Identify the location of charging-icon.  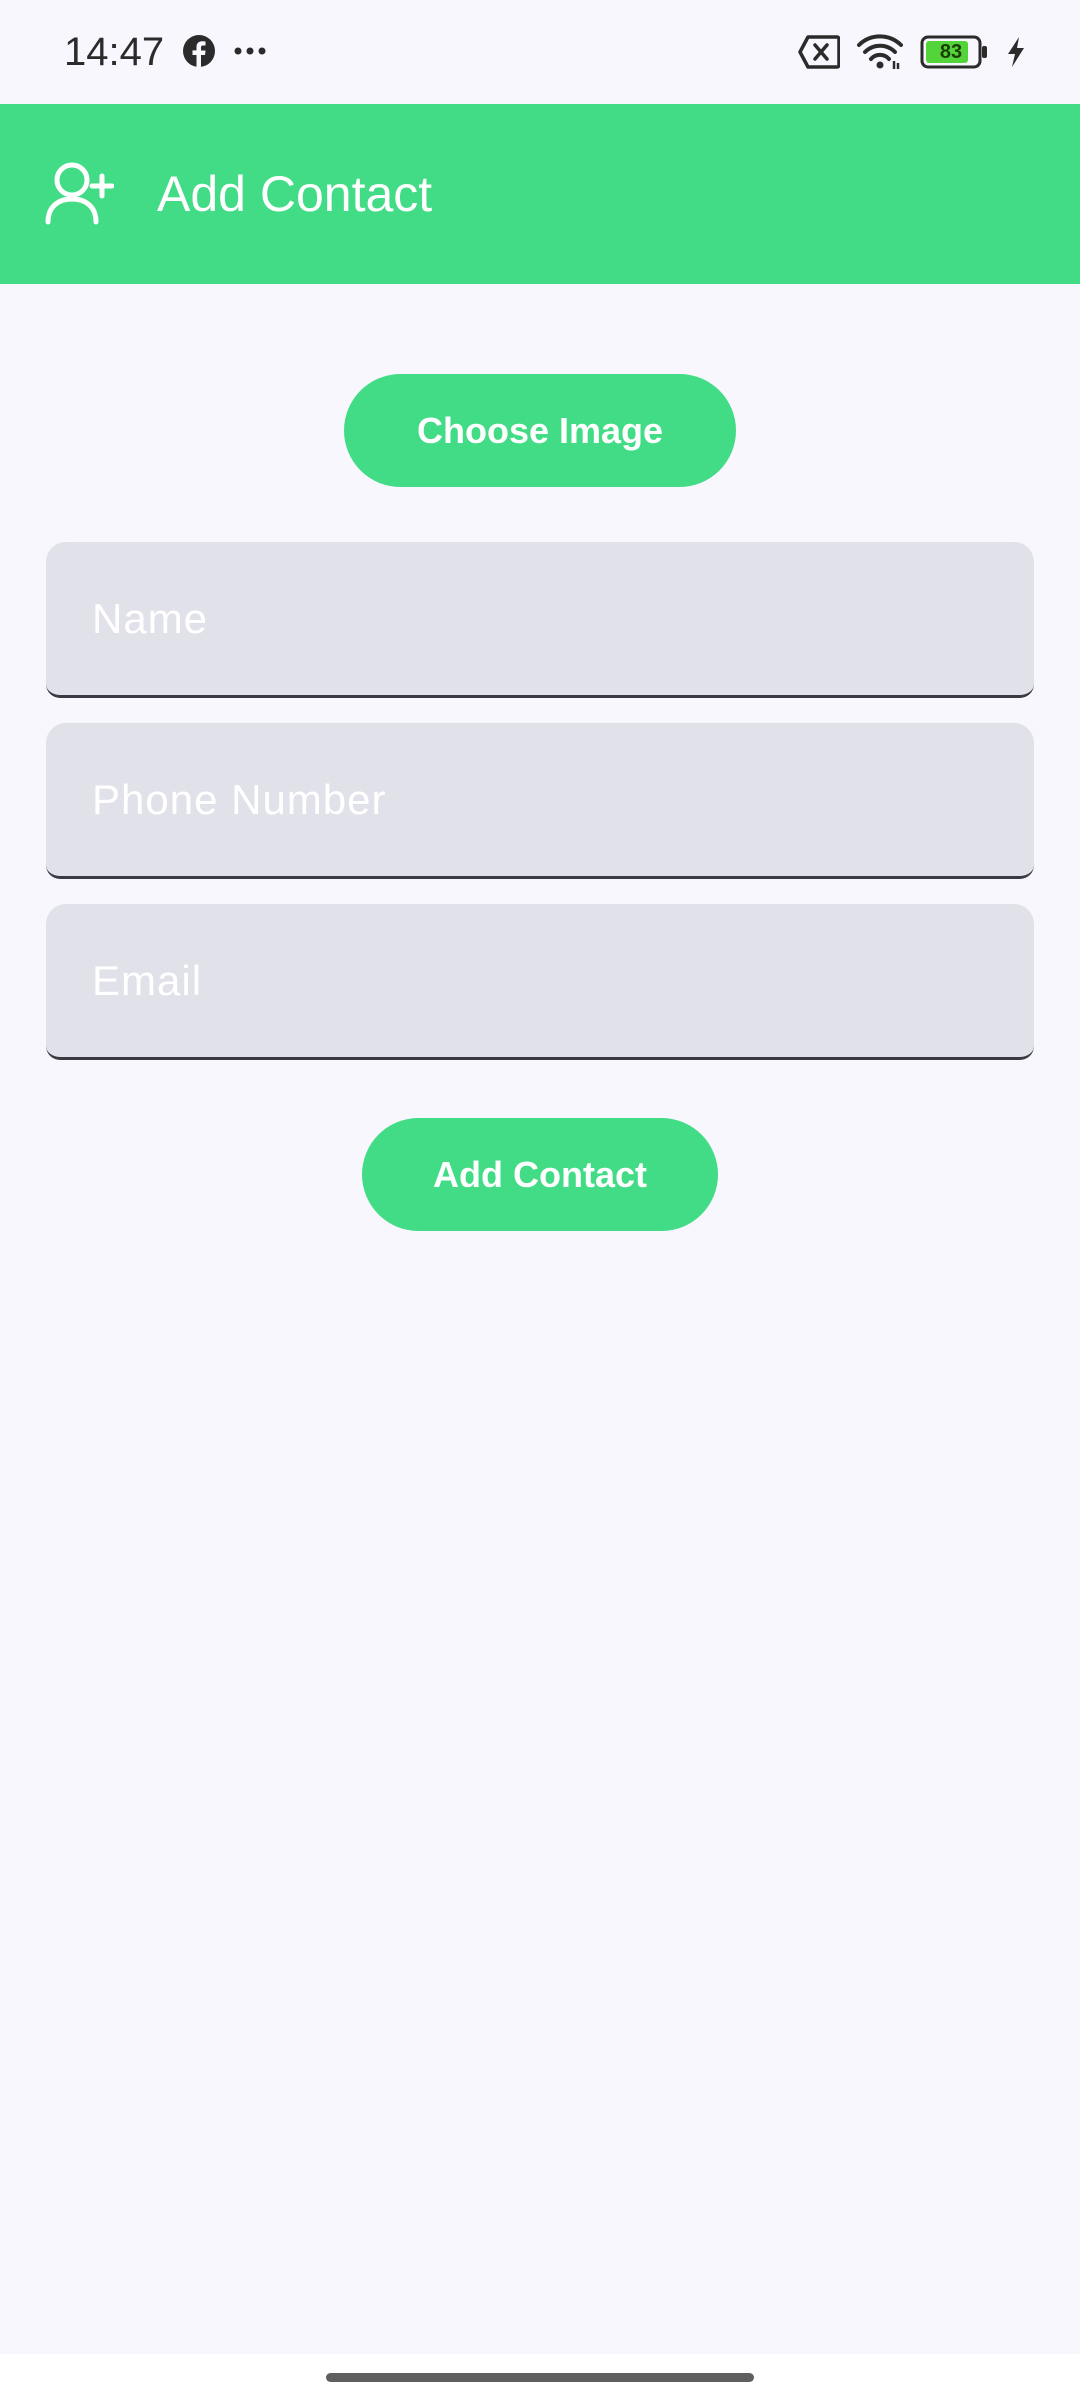
(1016, 52).